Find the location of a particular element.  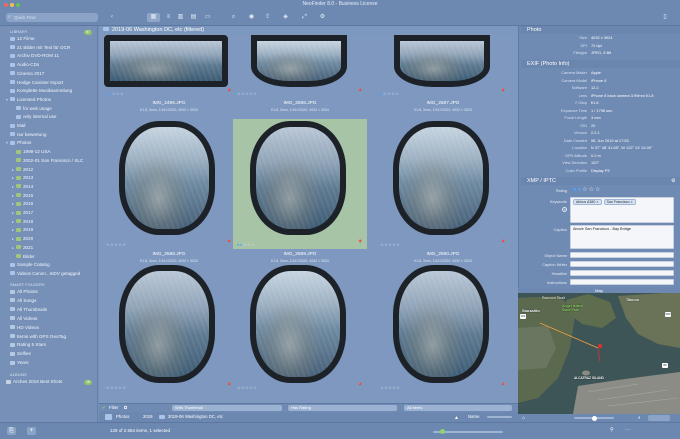

filter-select-items: All Items is located at coordinates (458, 408).